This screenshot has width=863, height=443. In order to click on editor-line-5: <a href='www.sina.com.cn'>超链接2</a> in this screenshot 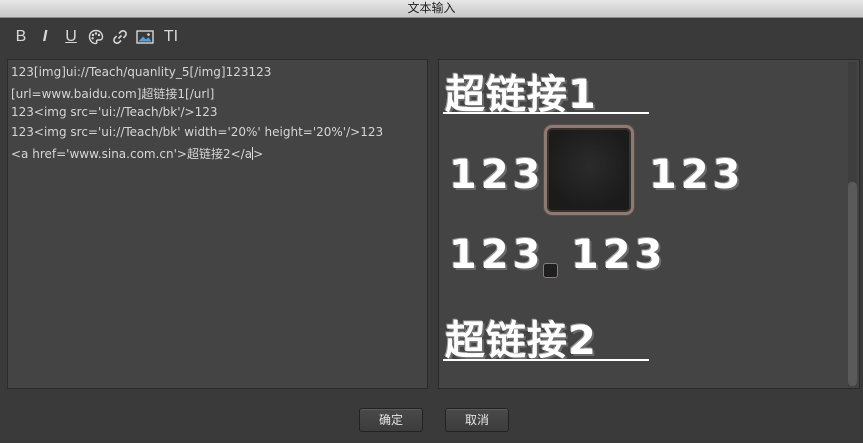, I will do `click(137, 153)`.